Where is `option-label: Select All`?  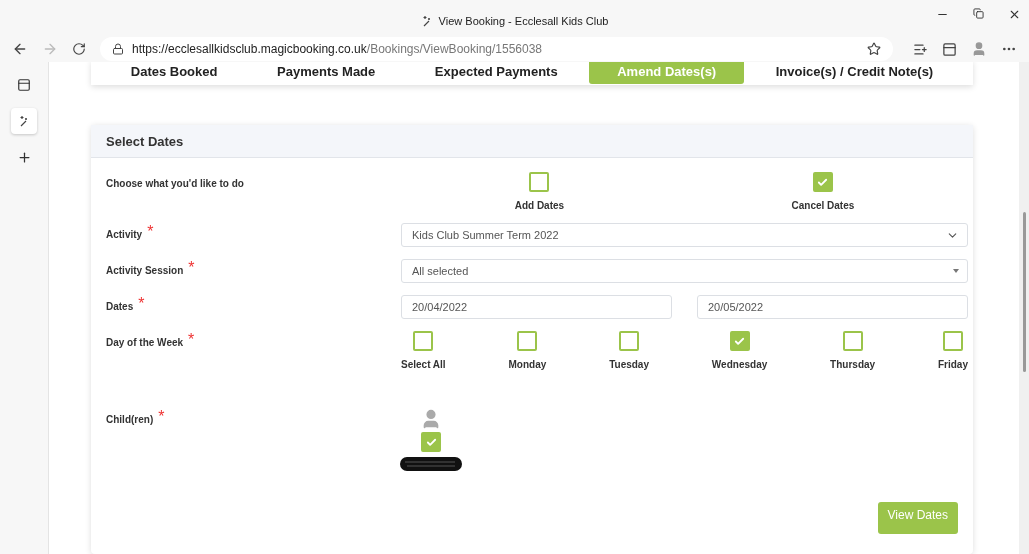 option-label: Select All is located at coordinates (423, 364).